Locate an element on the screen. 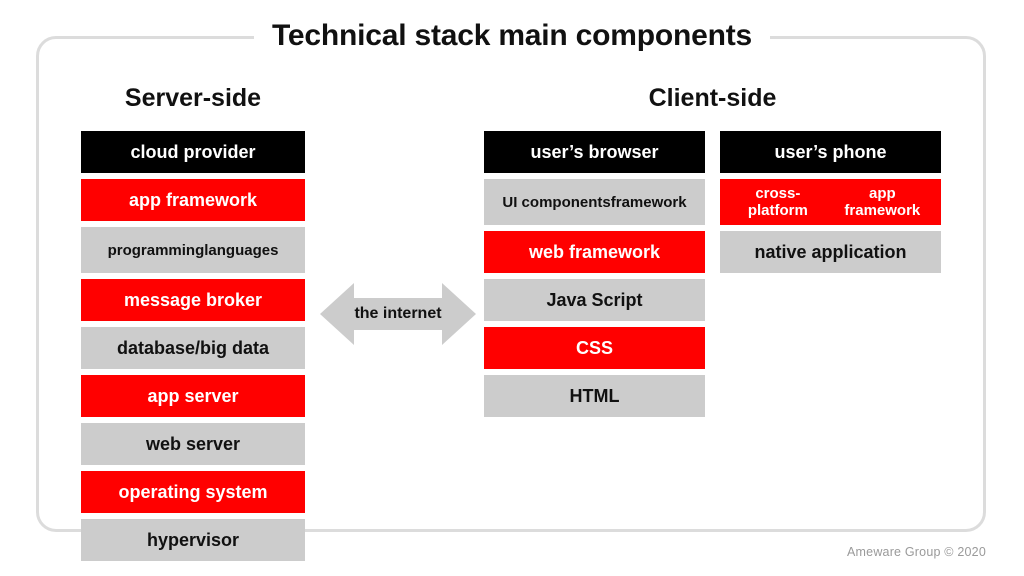 This screenshot has height=576, width=1024. stack-box: CSS is located at coordinates (594, 348).